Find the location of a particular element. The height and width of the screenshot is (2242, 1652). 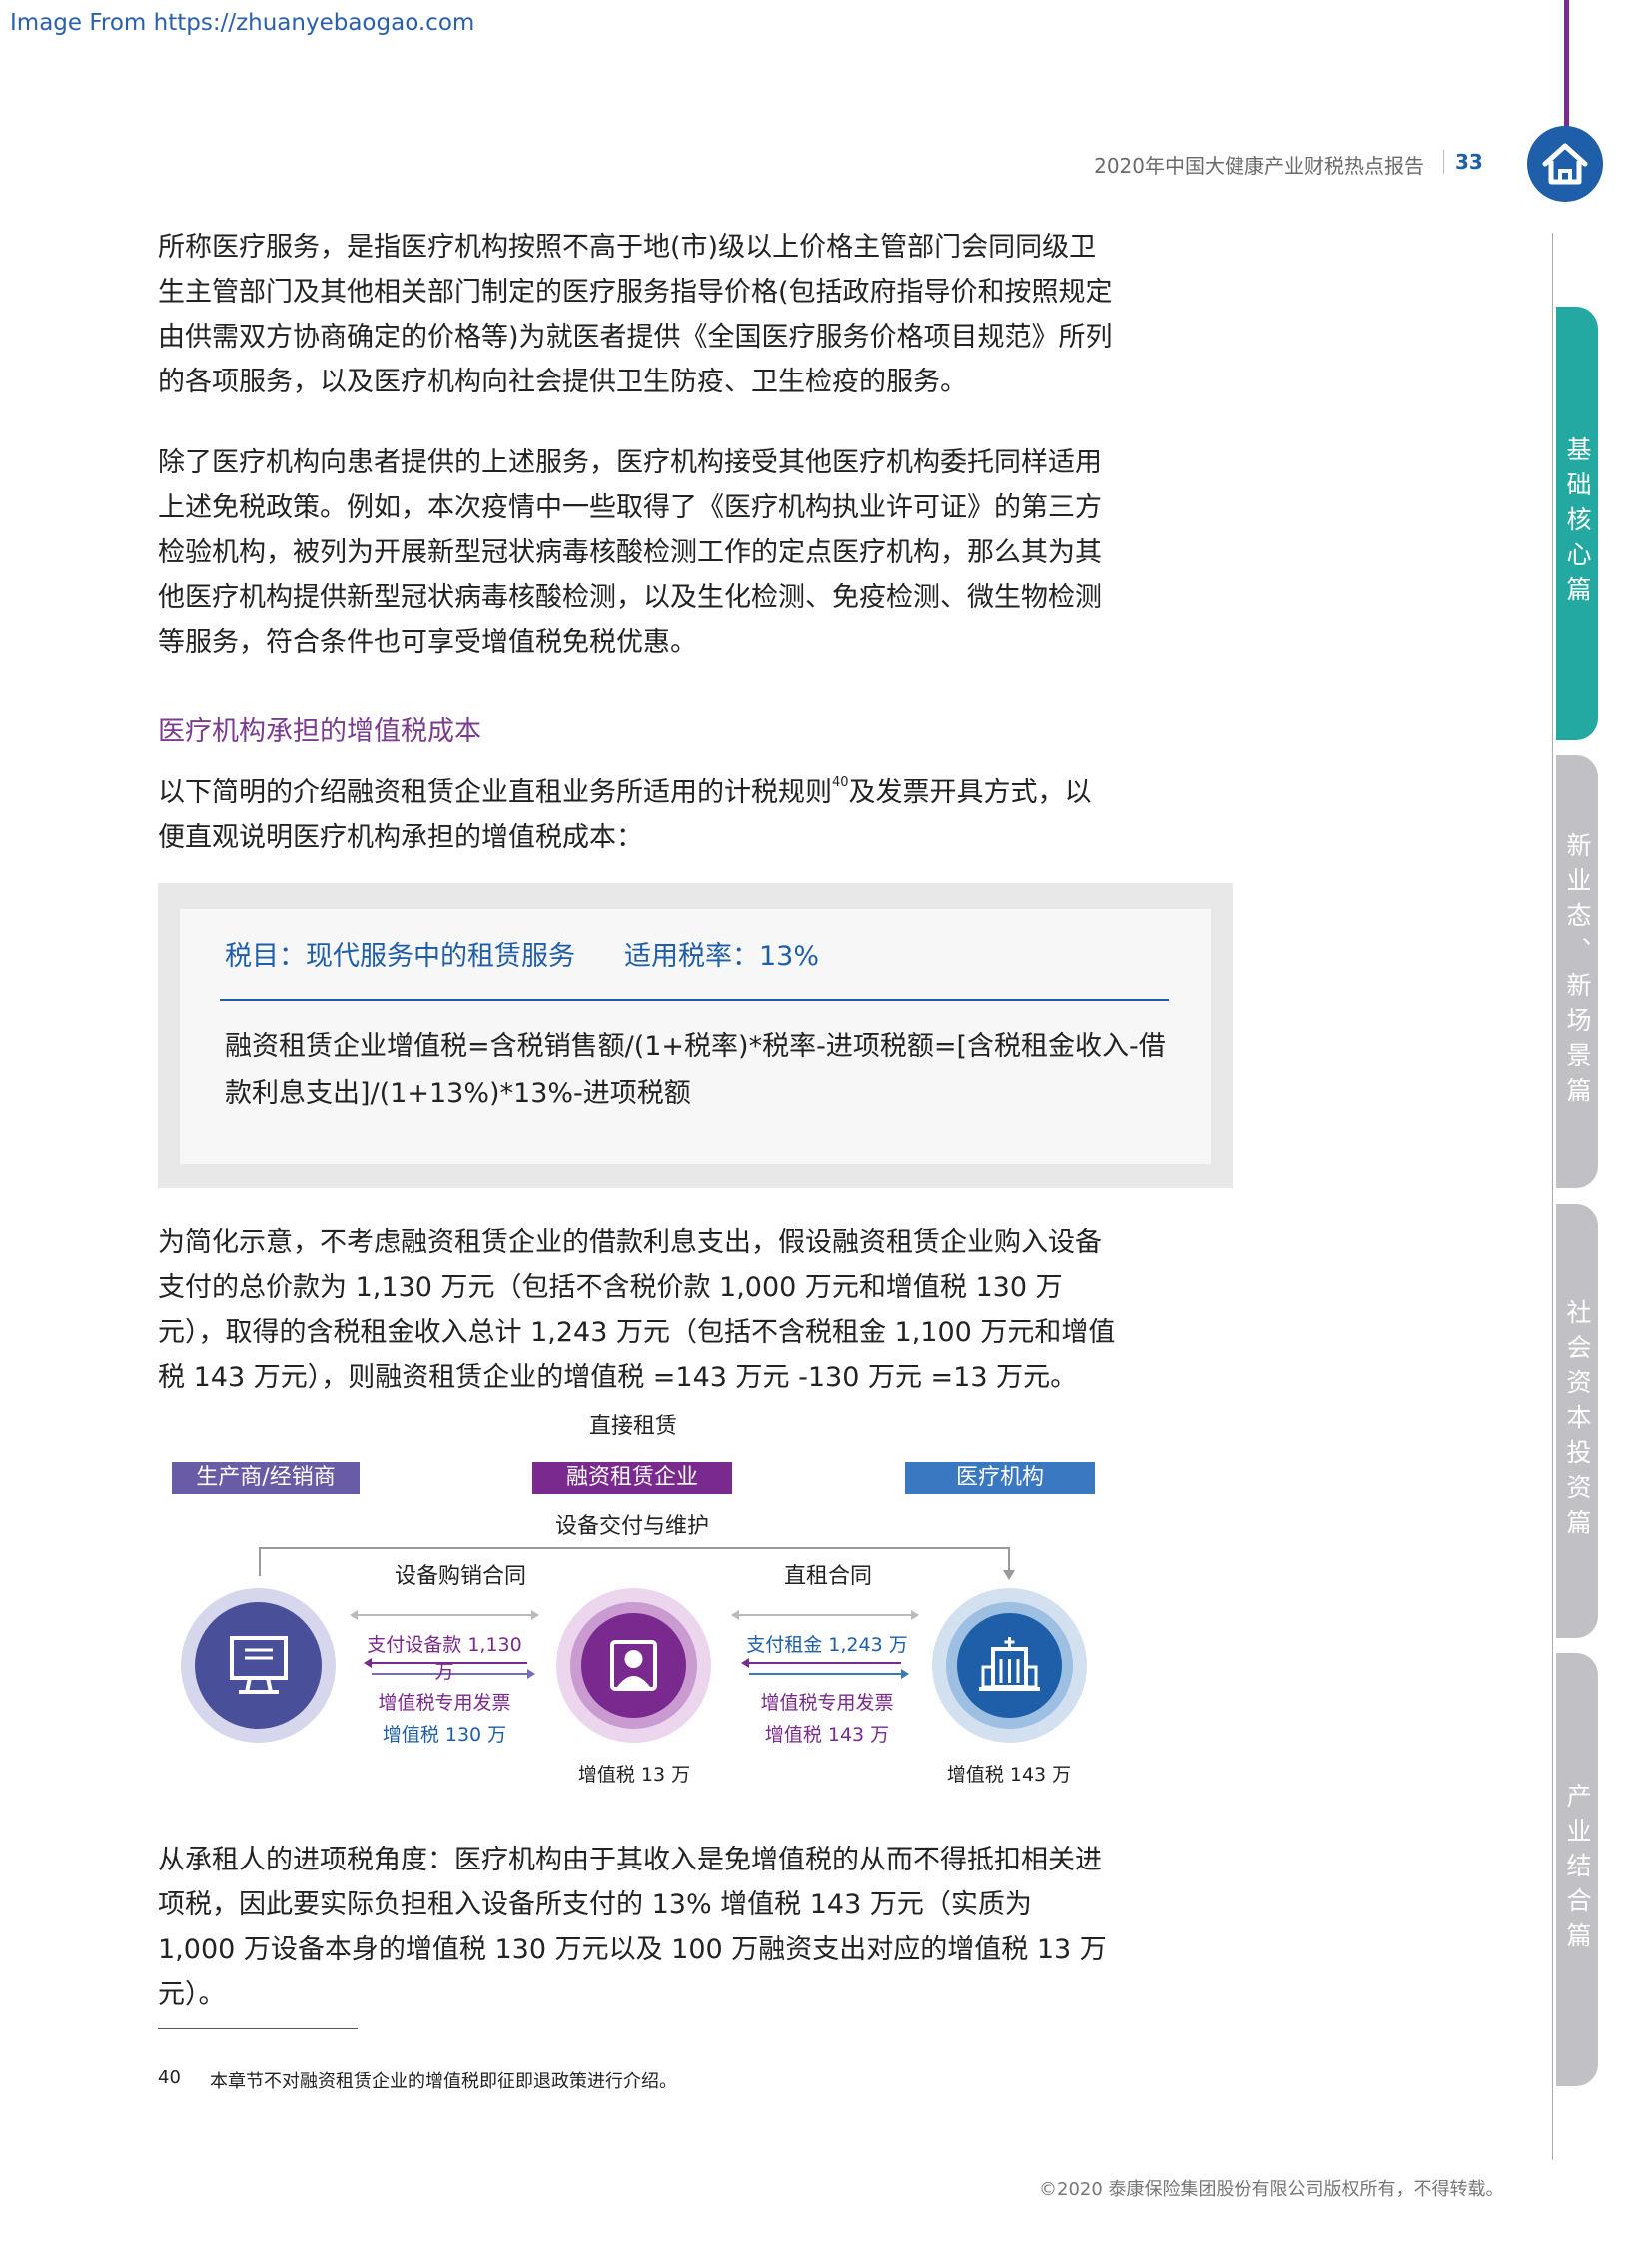

payment-rent-label: 支付租金 1,243 万 is located at coordinates (827, 1645).